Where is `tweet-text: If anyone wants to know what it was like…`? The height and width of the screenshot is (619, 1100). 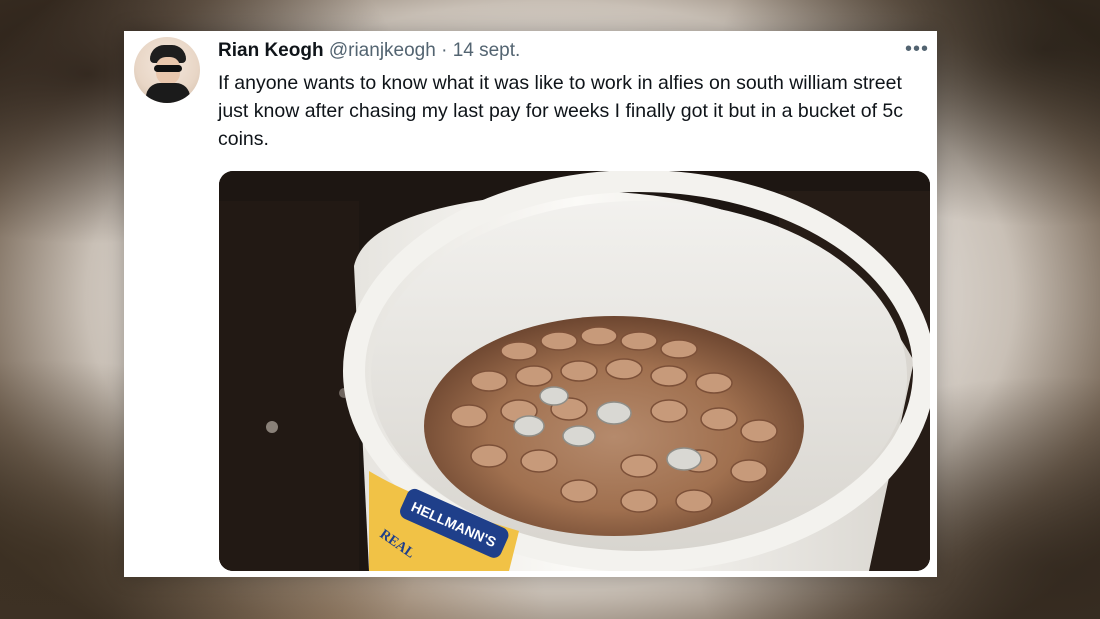
tweet-text: If anyone wants to know what it was like… is located at coordinates (560, 111).